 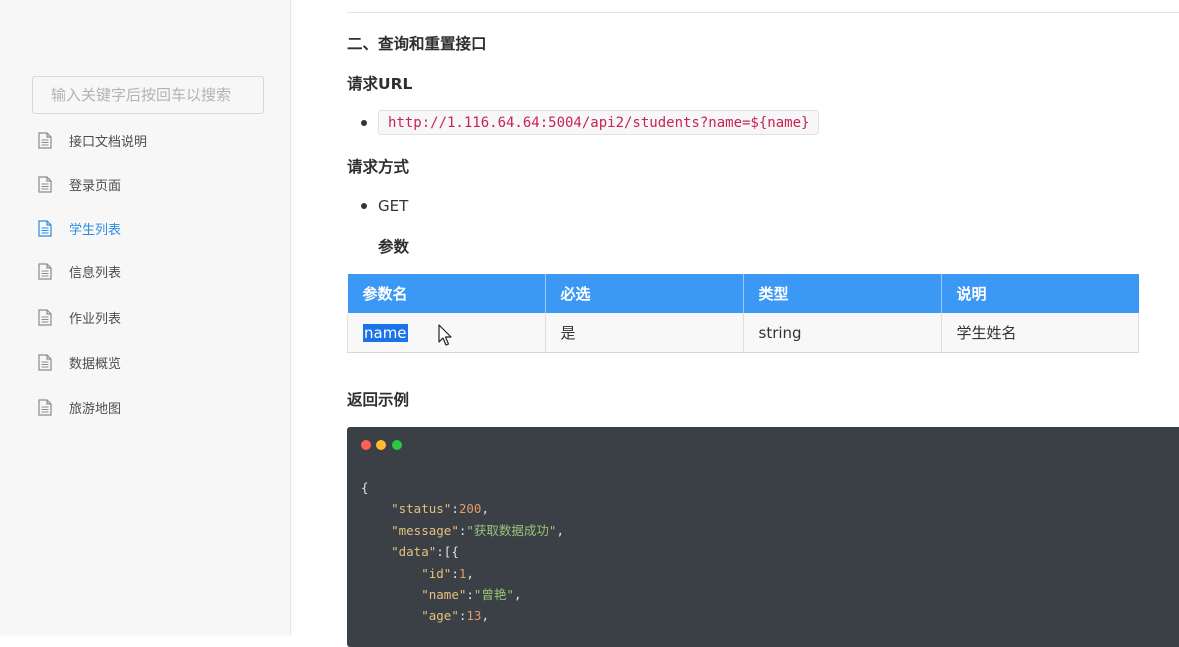 I want to click on mouse-cursor-icon, so click(x=445, y=335).